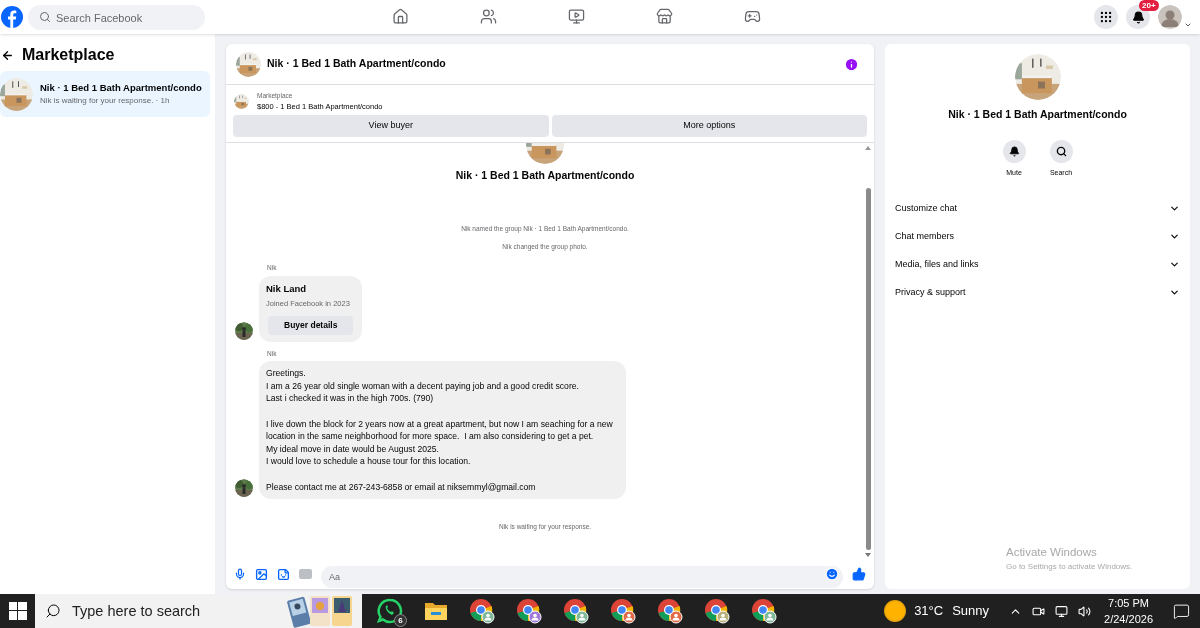 The width and height of the screenshot is (1200, 628). Describe the element at coordinates (1128, 603) in the screenshot. I see `clock-time: 7:05 PM` at that location.